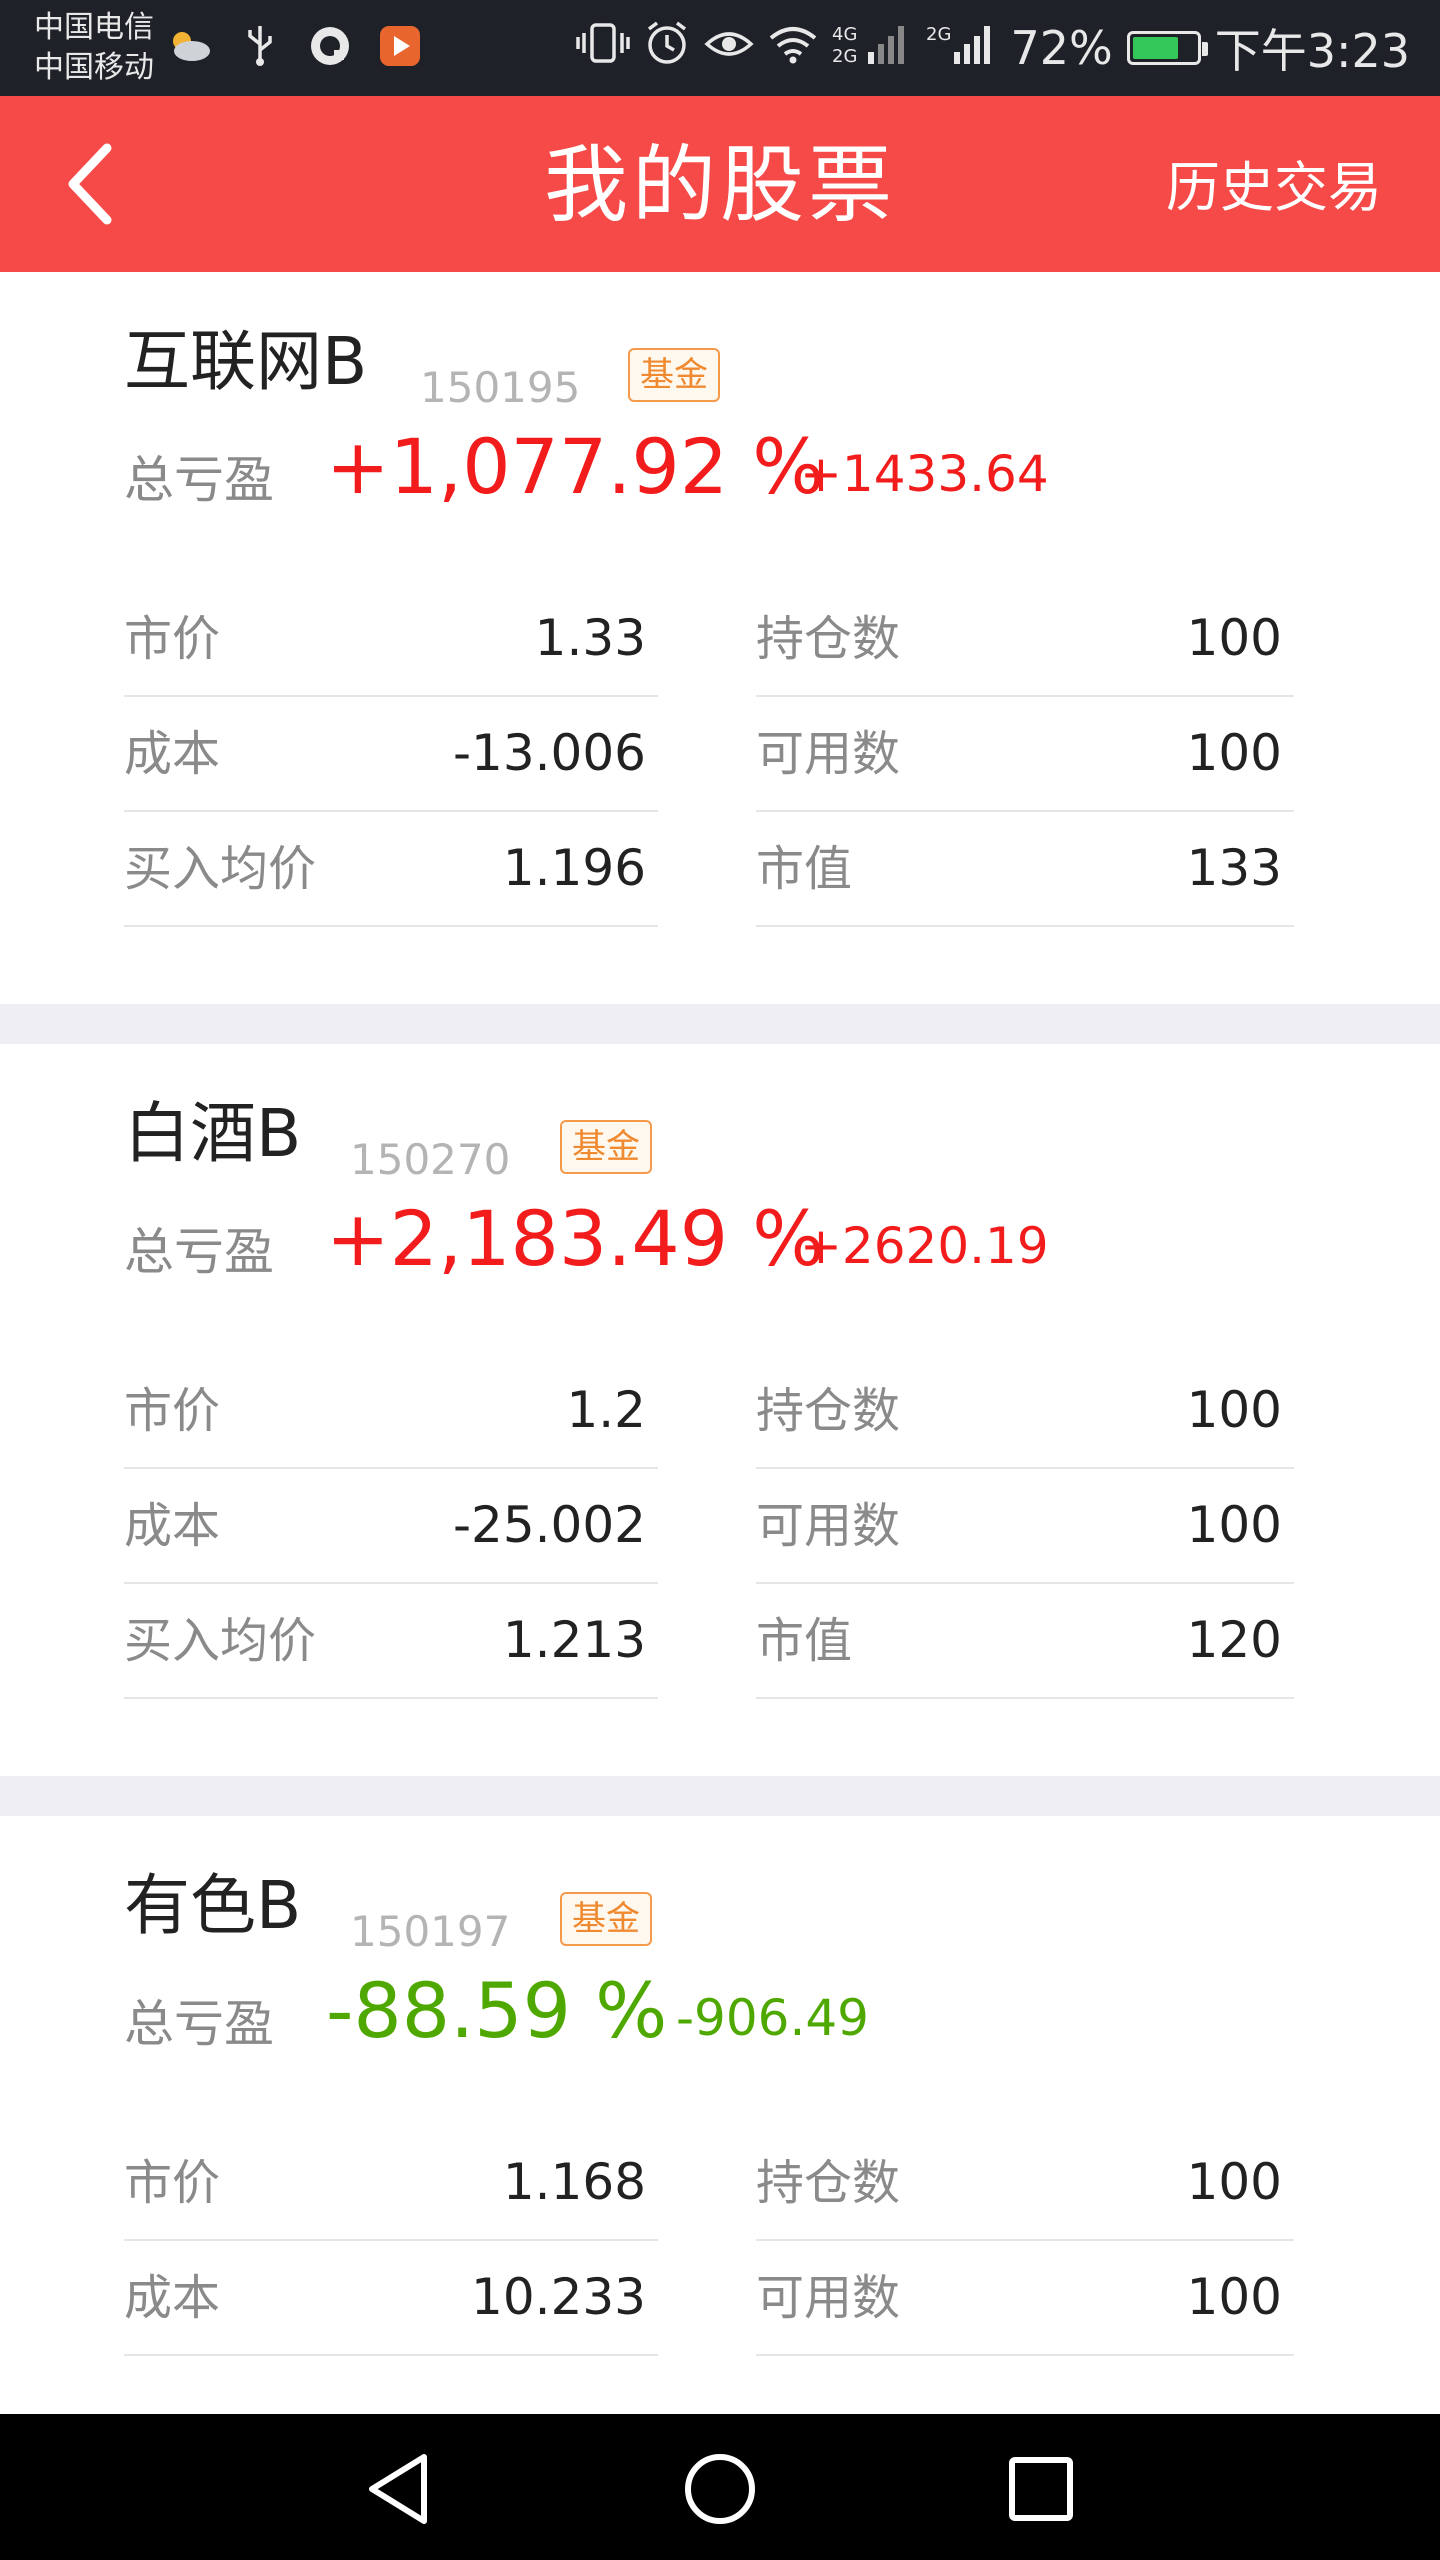 The width and height of the screenshot is (1440, 2560). Describe the element at coordinates (391, 639) in the screenshot. I see `market-price-cell: 市价 1.33` at that location.